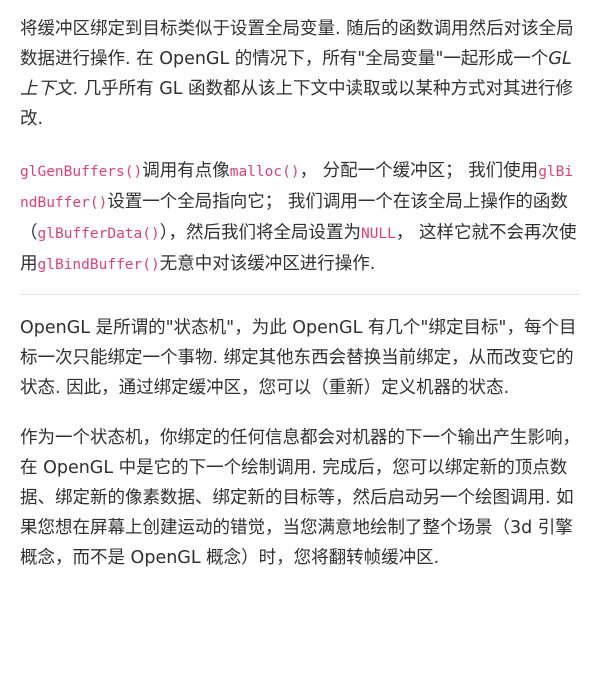  What do you see at coordinates (260, 233) in the screenshot?
I see `paragraph-text: ），然后我们将全局设置为` at bounding box center [260, 233].